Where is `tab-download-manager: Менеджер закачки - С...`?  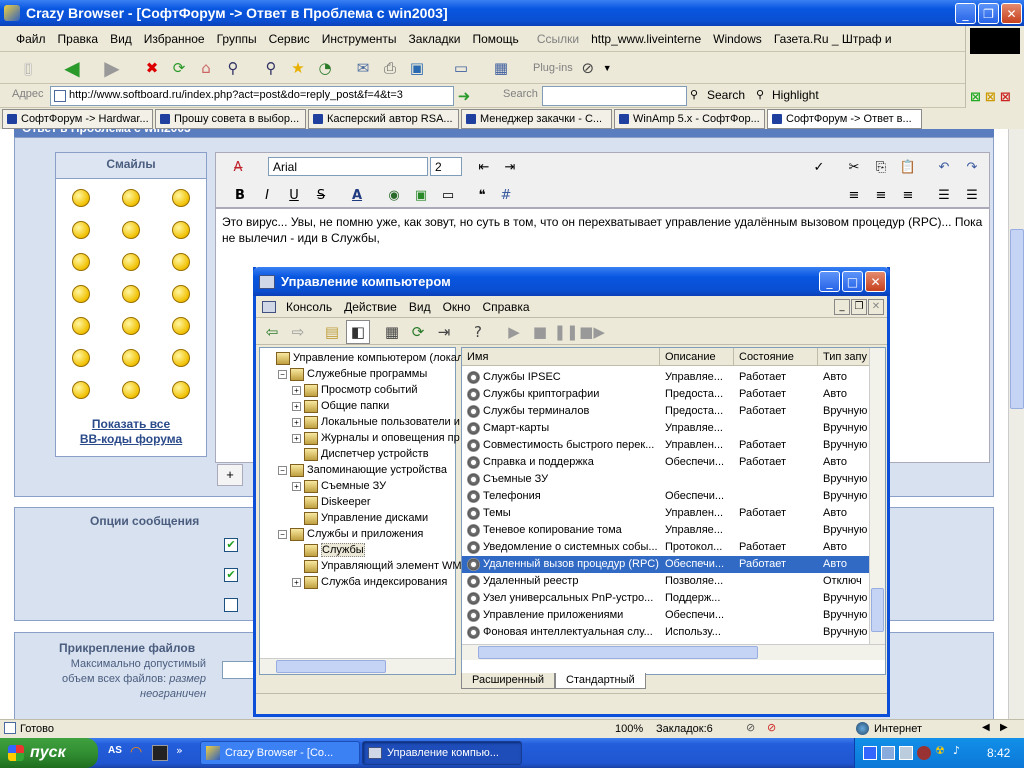
tab-download-manager: Менеджер закачки - С... is located at coordinates (536, 119).